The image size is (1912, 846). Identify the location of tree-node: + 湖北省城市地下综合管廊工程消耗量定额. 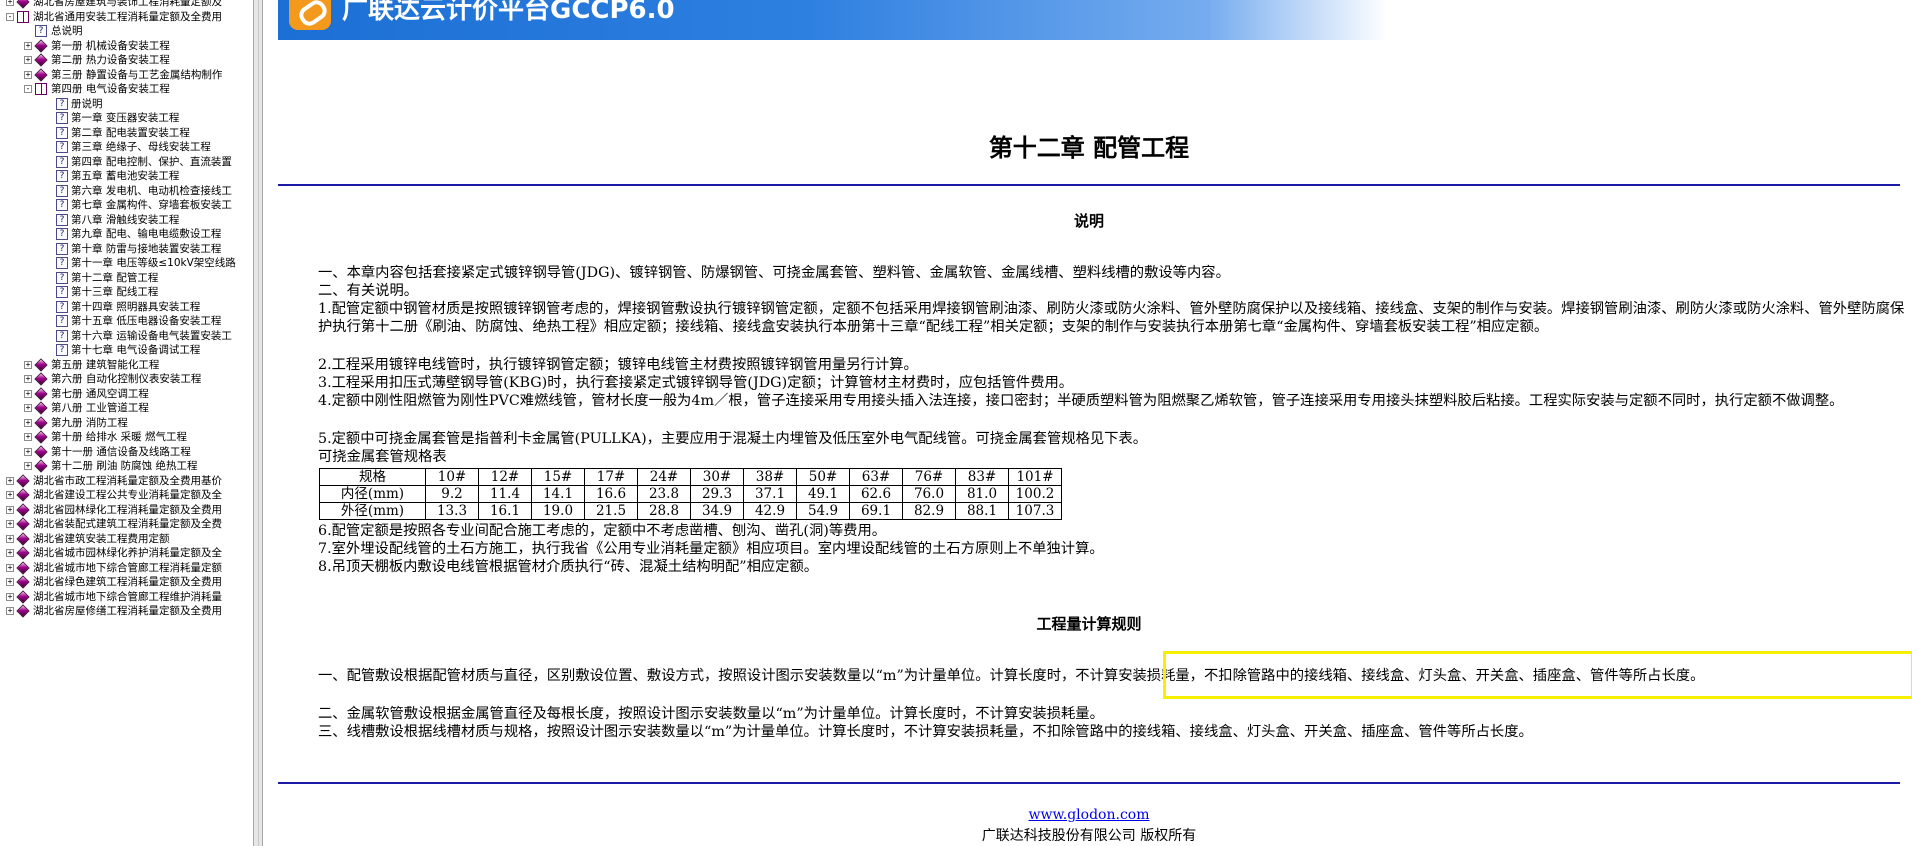
(126, 567).